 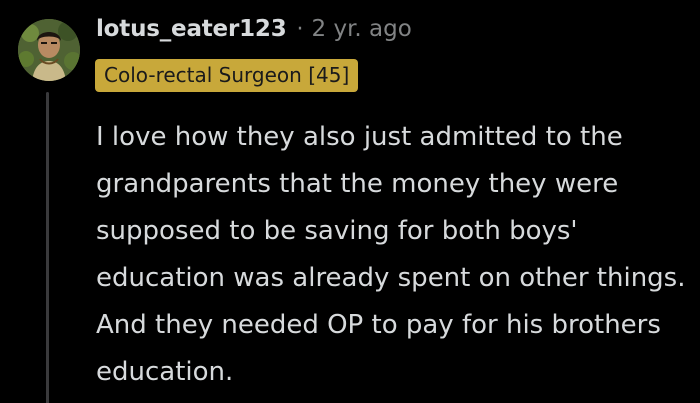 I want to click on avatar-portrait-image, so click(x=49, y=50).